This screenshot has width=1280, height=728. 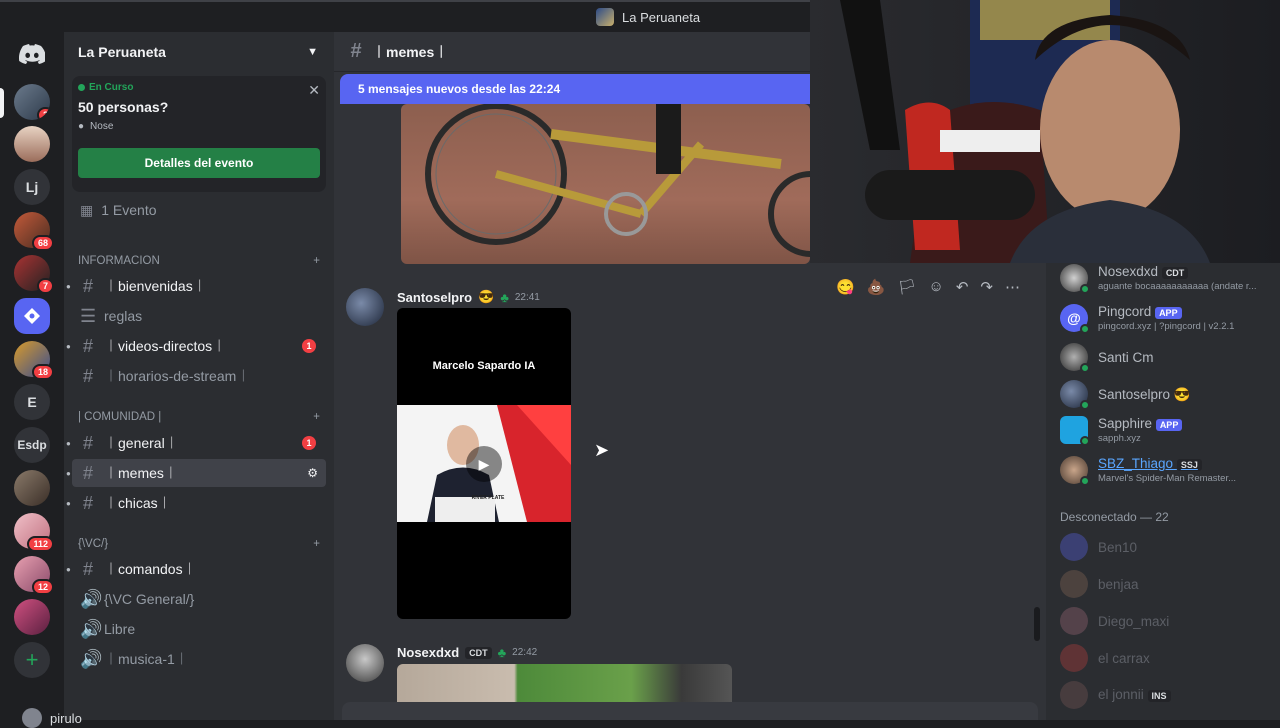 What do you see at coordinates (1136, 463) in the screenshot?
I see `member-name: SBZ_Thiago` at bounding box center [1136, 463].